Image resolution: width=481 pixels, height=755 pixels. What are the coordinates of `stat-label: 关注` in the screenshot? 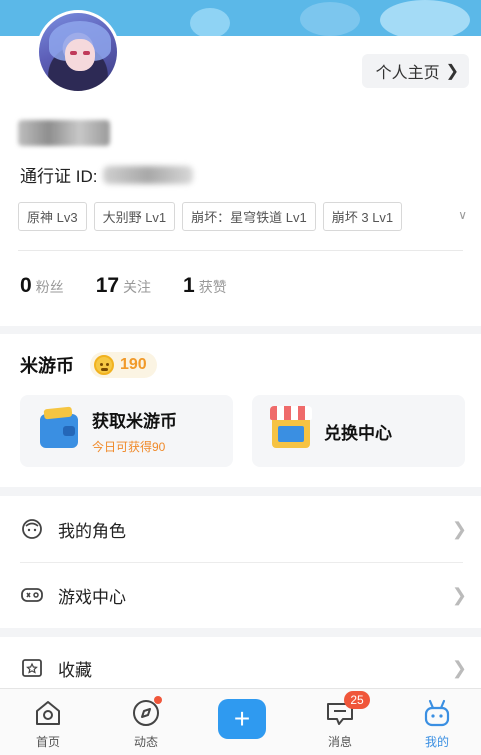 It's located at (137, 287).